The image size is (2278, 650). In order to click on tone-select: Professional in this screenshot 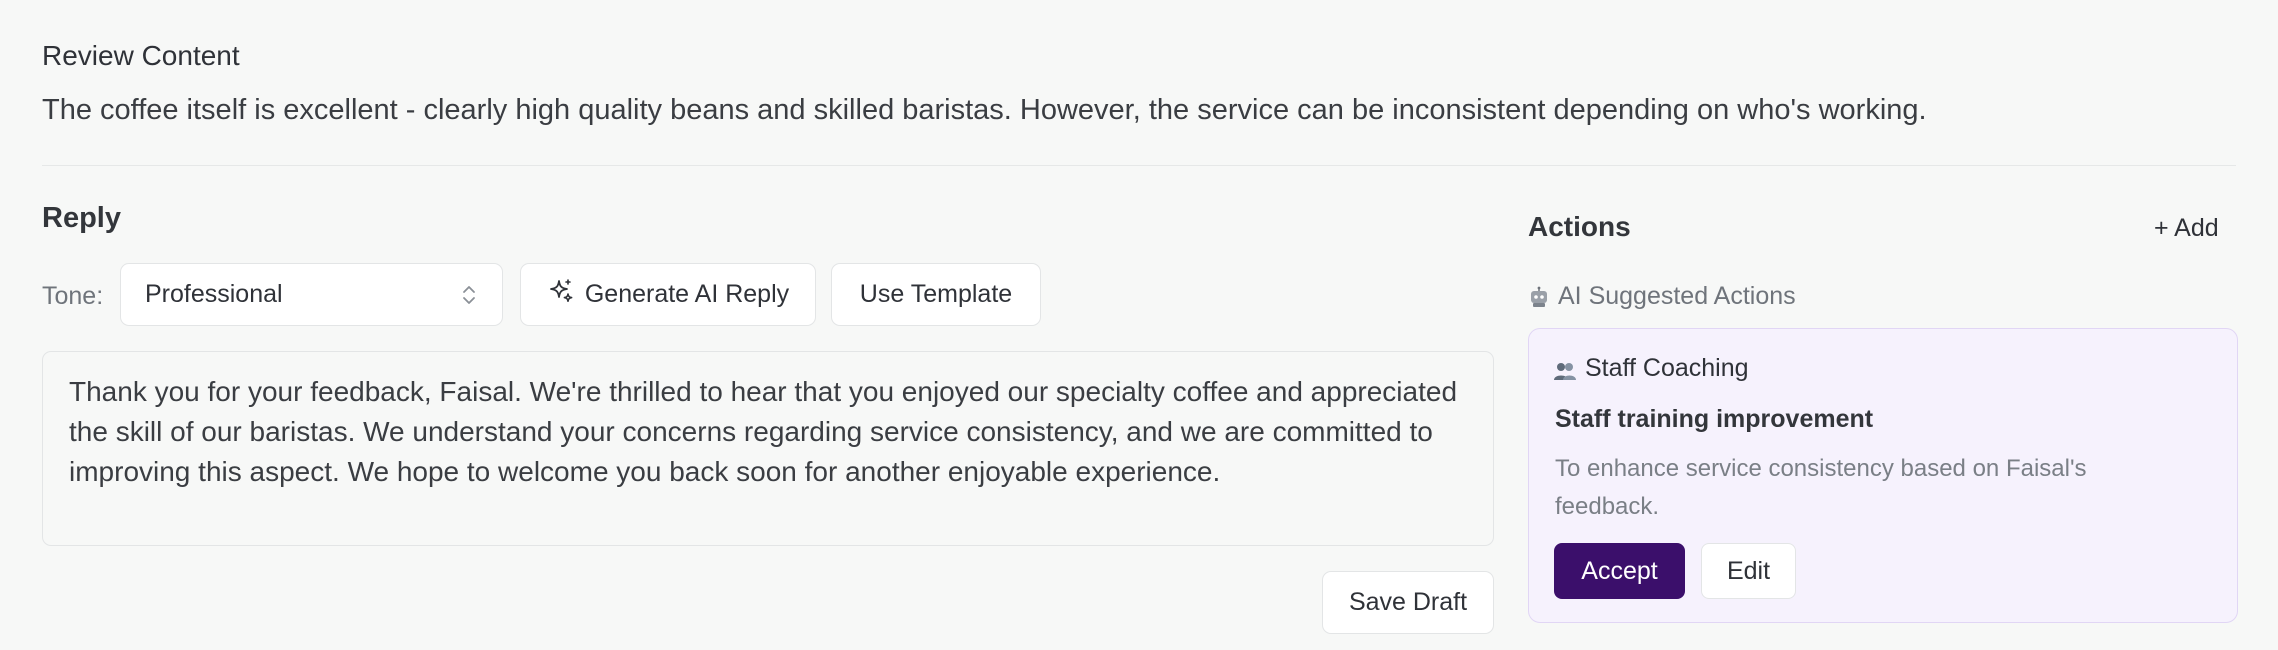, I will do `click(311, 294)`.